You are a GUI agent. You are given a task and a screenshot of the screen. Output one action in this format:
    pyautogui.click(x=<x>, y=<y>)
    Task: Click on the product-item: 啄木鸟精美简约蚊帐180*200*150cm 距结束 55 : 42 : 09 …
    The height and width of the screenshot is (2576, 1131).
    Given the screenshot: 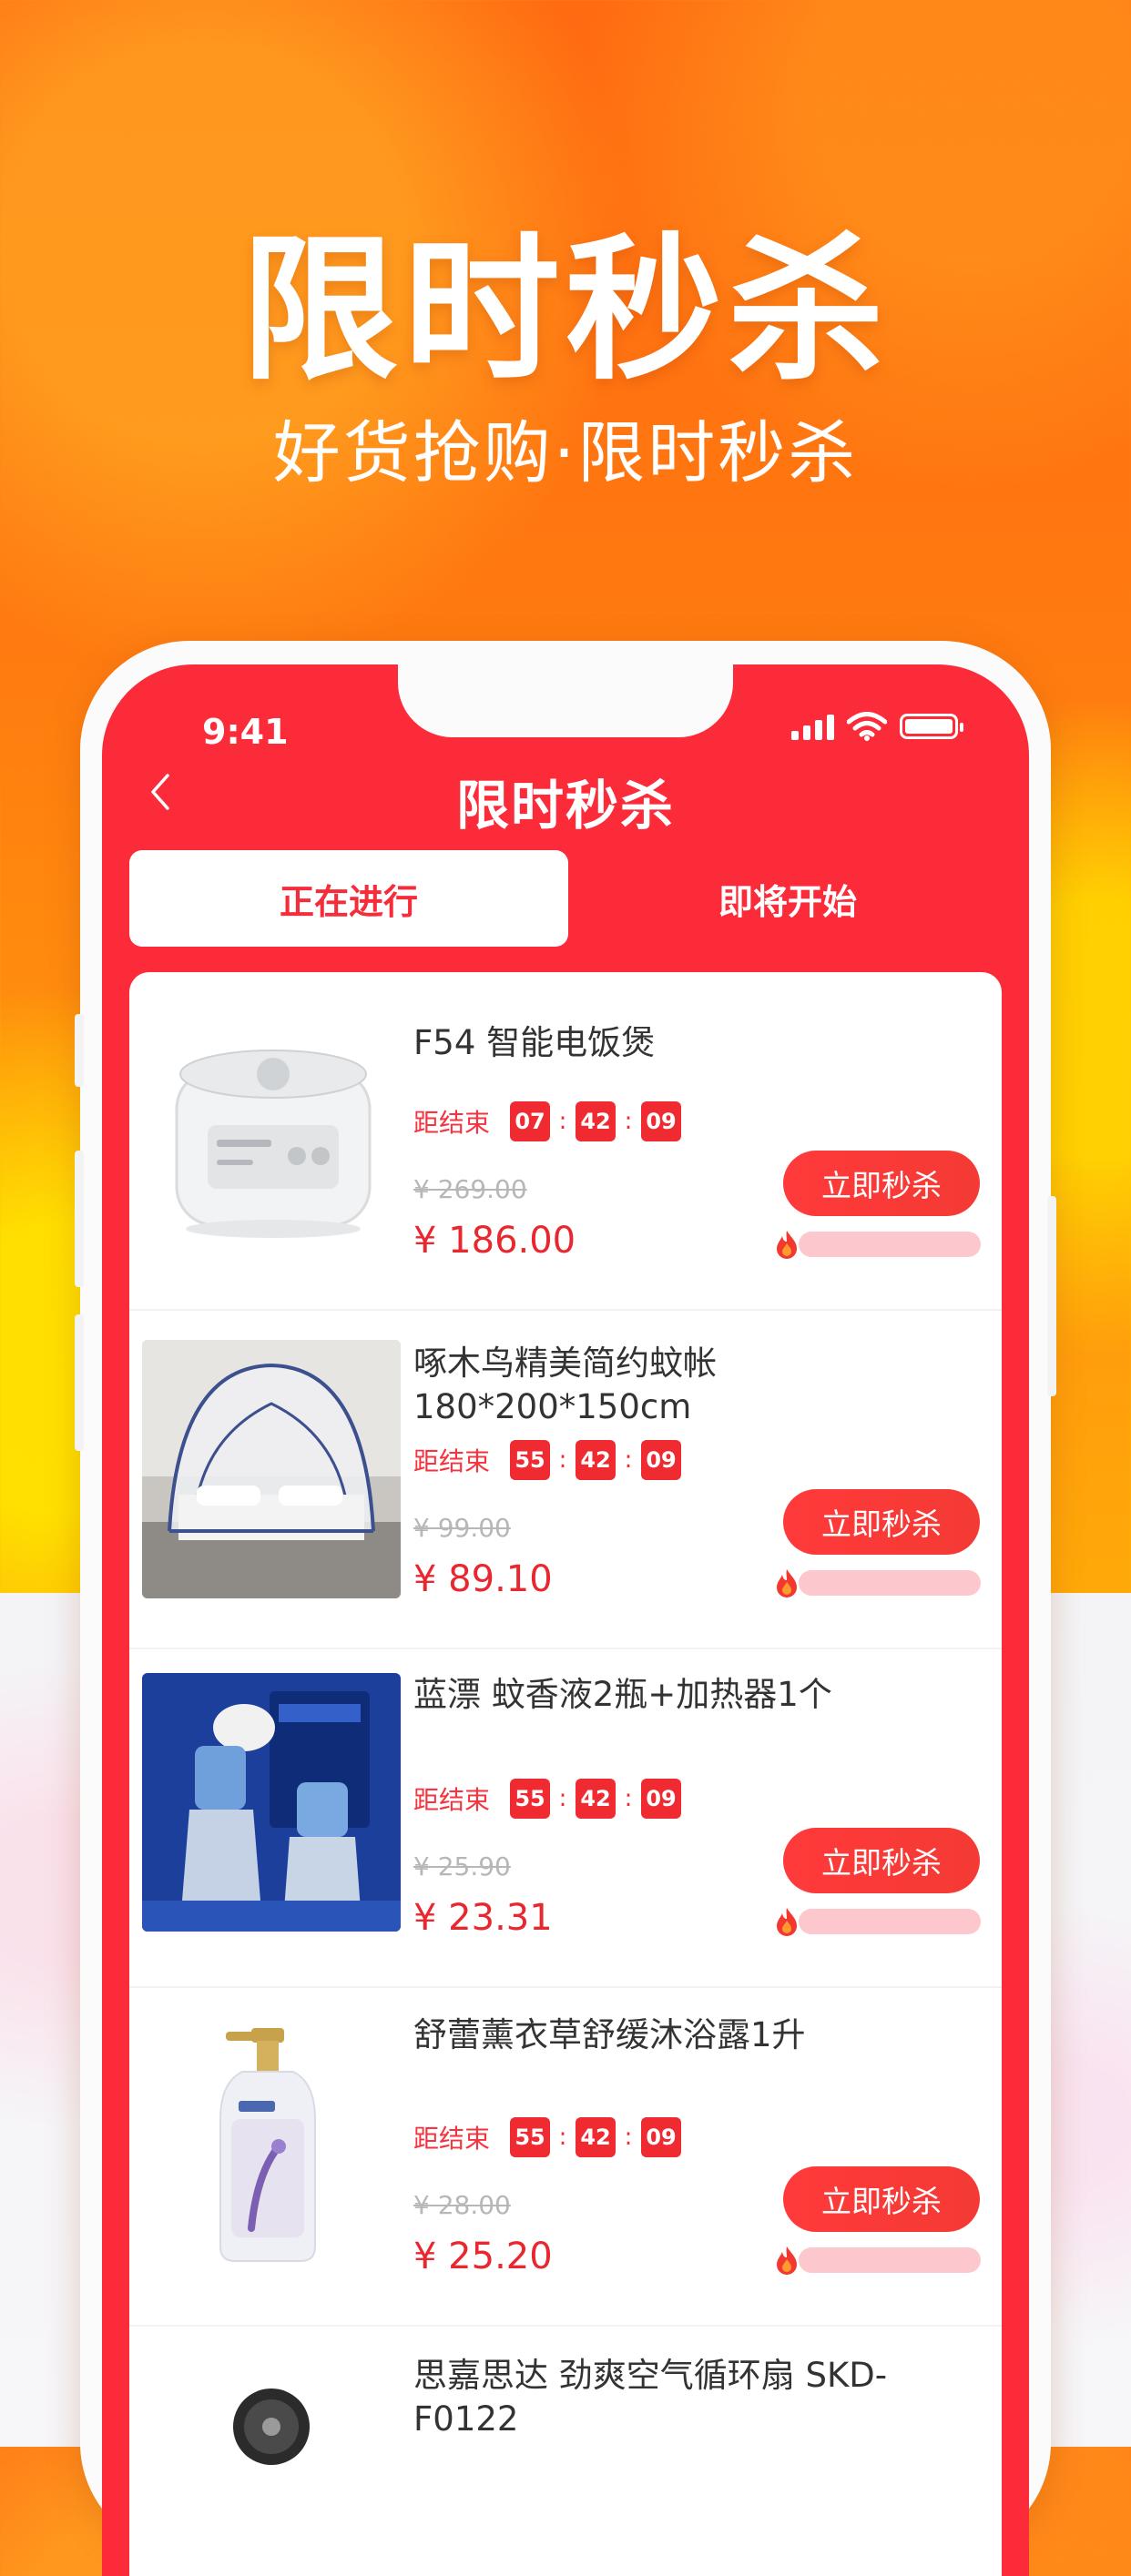 What is the action you would take?
    pyautogui.click(x=566, y=1480)
    